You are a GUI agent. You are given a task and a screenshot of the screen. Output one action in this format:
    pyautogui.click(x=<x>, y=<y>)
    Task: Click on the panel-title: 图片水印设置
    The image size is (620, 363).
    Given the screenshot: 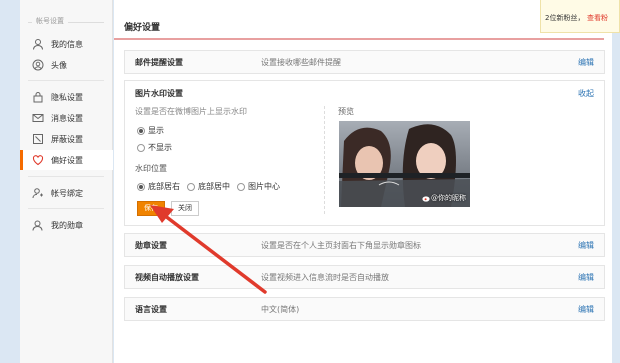 What is the action you would take?
    pyautogui.click(x=159, y=93)
    